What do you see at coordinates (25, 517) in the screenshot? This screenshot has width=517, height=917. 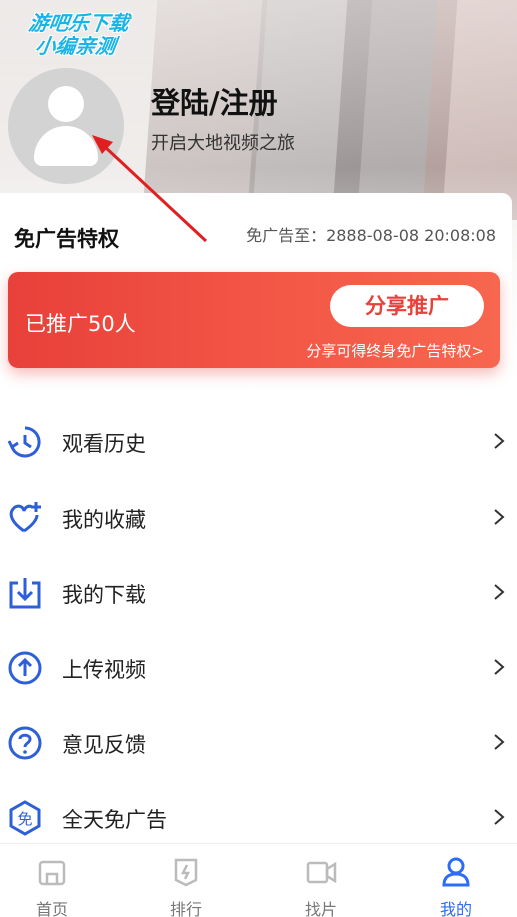 I see `favorite-heart-icon` at bounding box center [25, 517].